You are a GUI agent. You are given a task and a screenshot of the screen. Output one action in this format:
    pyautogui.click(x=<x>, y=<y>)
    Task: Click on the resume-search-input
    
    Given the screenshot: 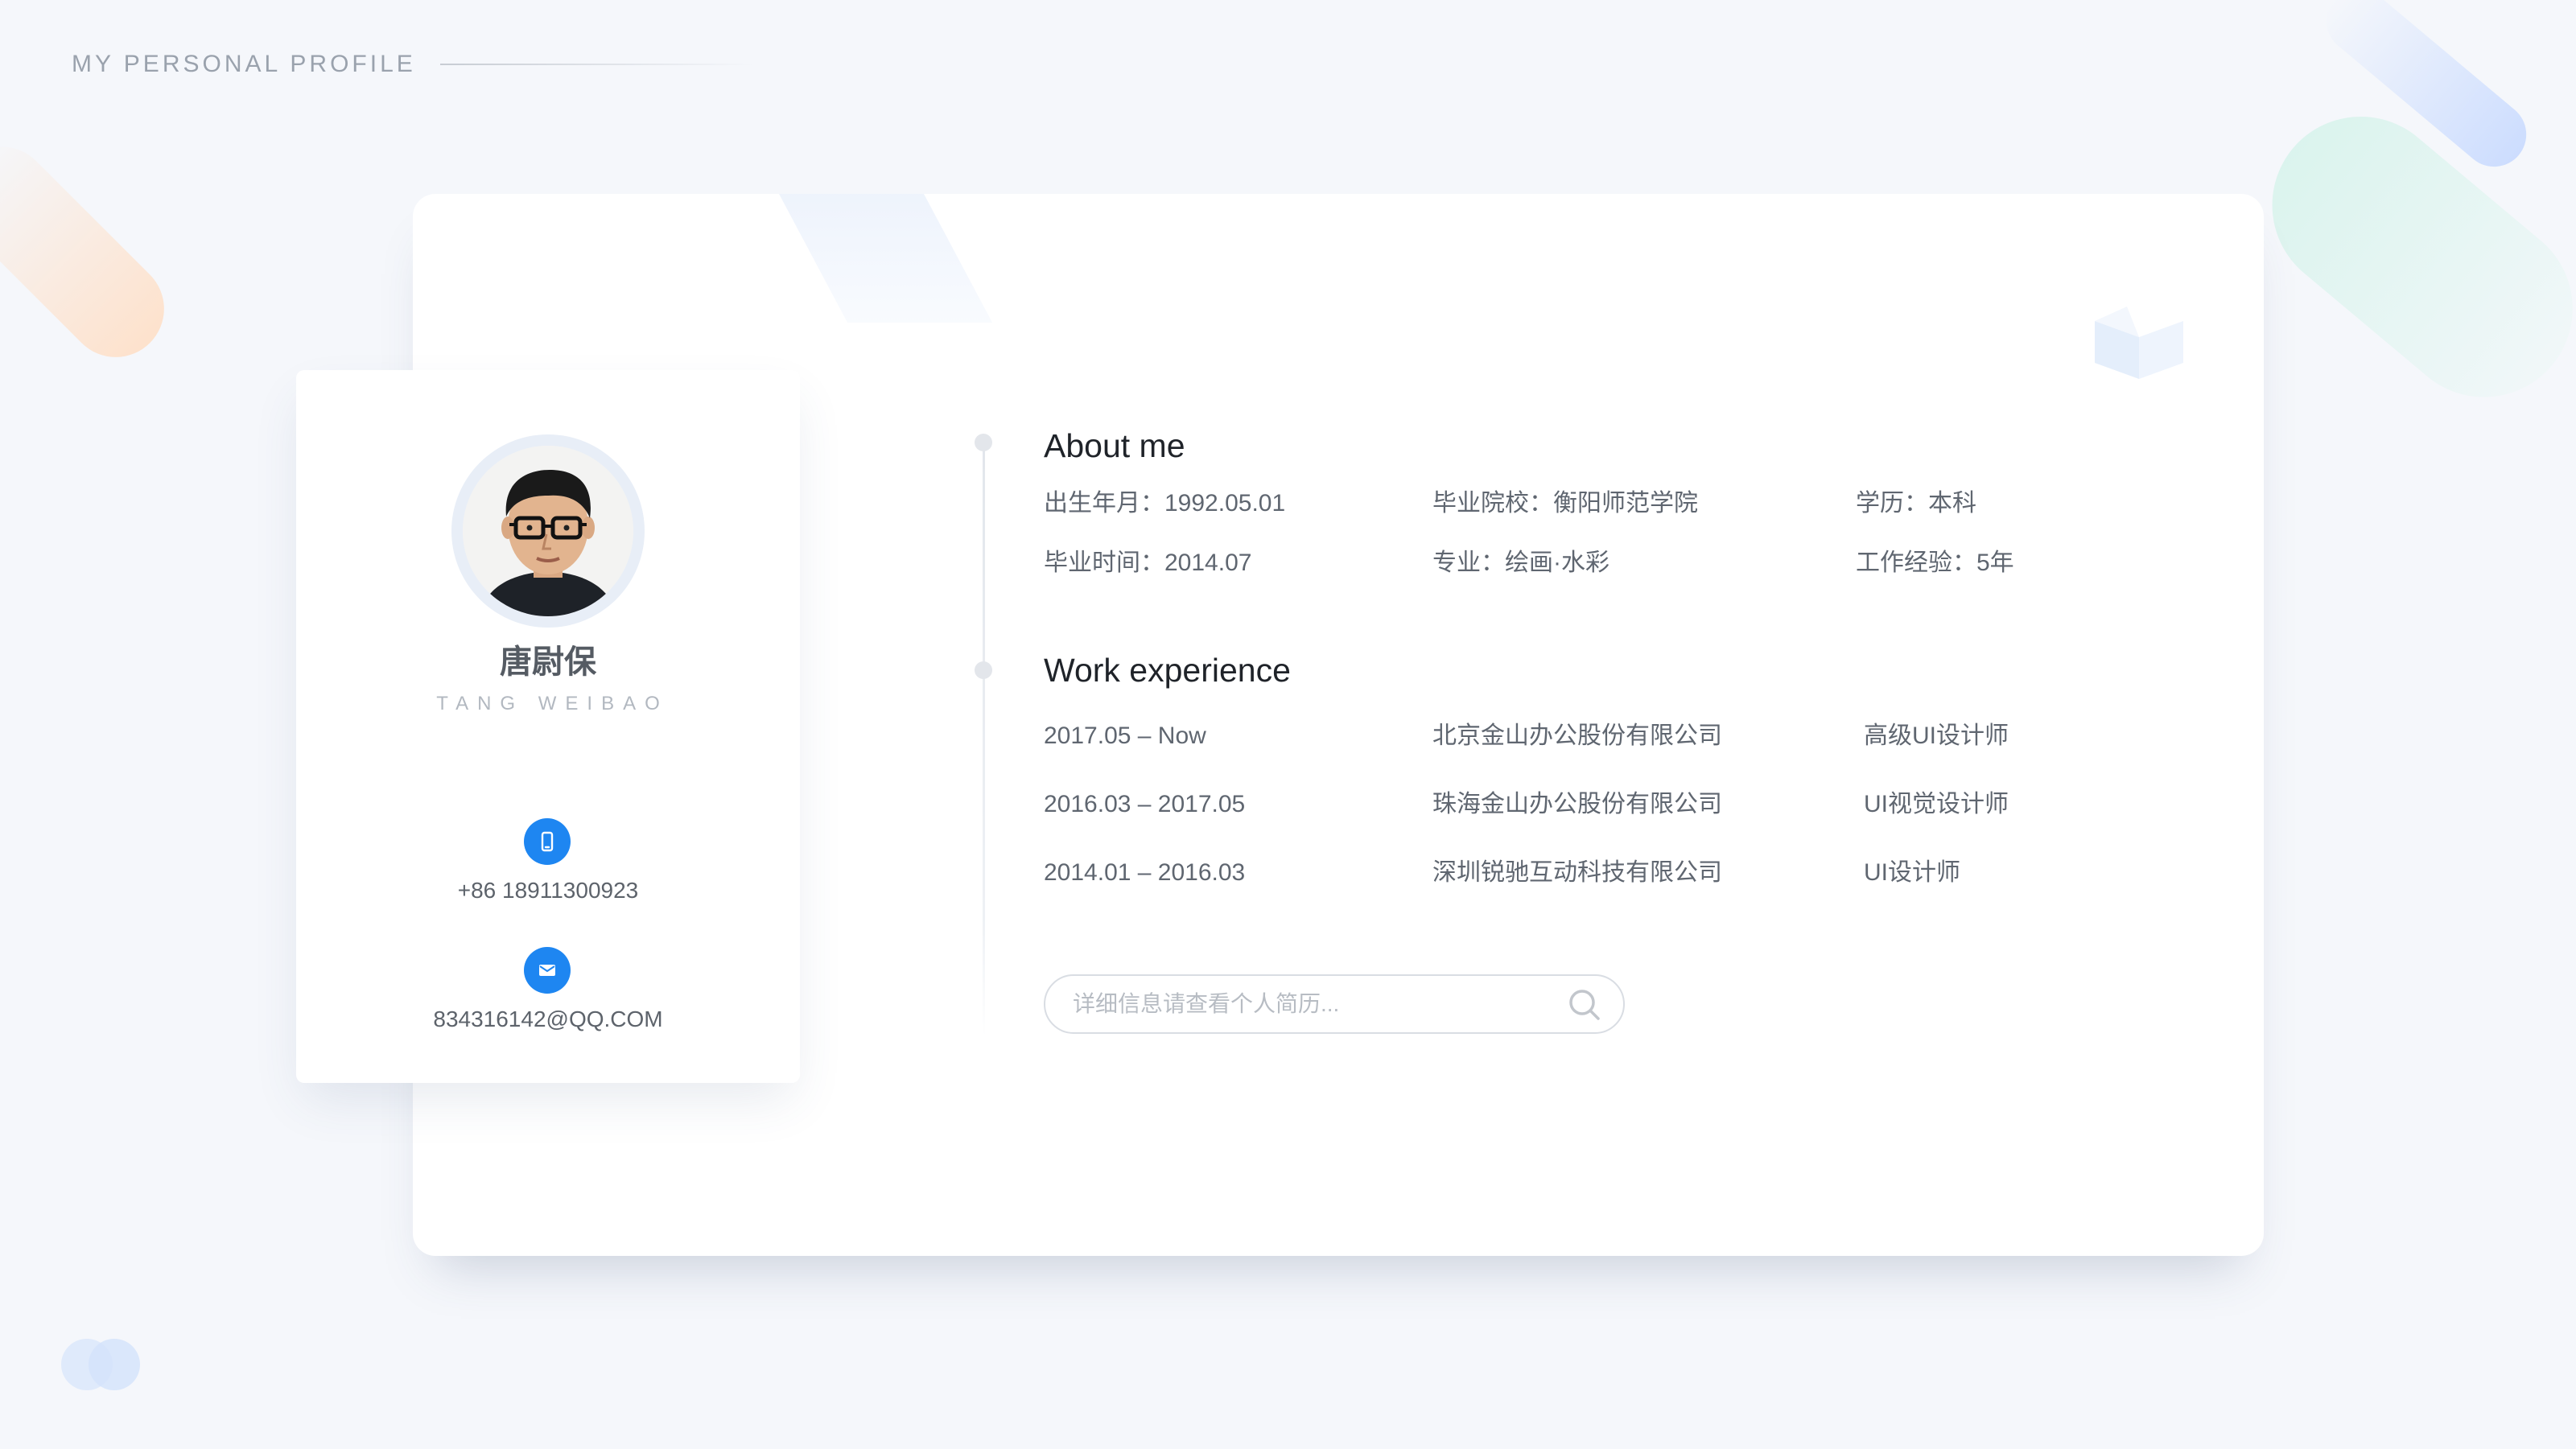 What is the action you would take?
    pyautogui.click(x=1306, y=1004)
    